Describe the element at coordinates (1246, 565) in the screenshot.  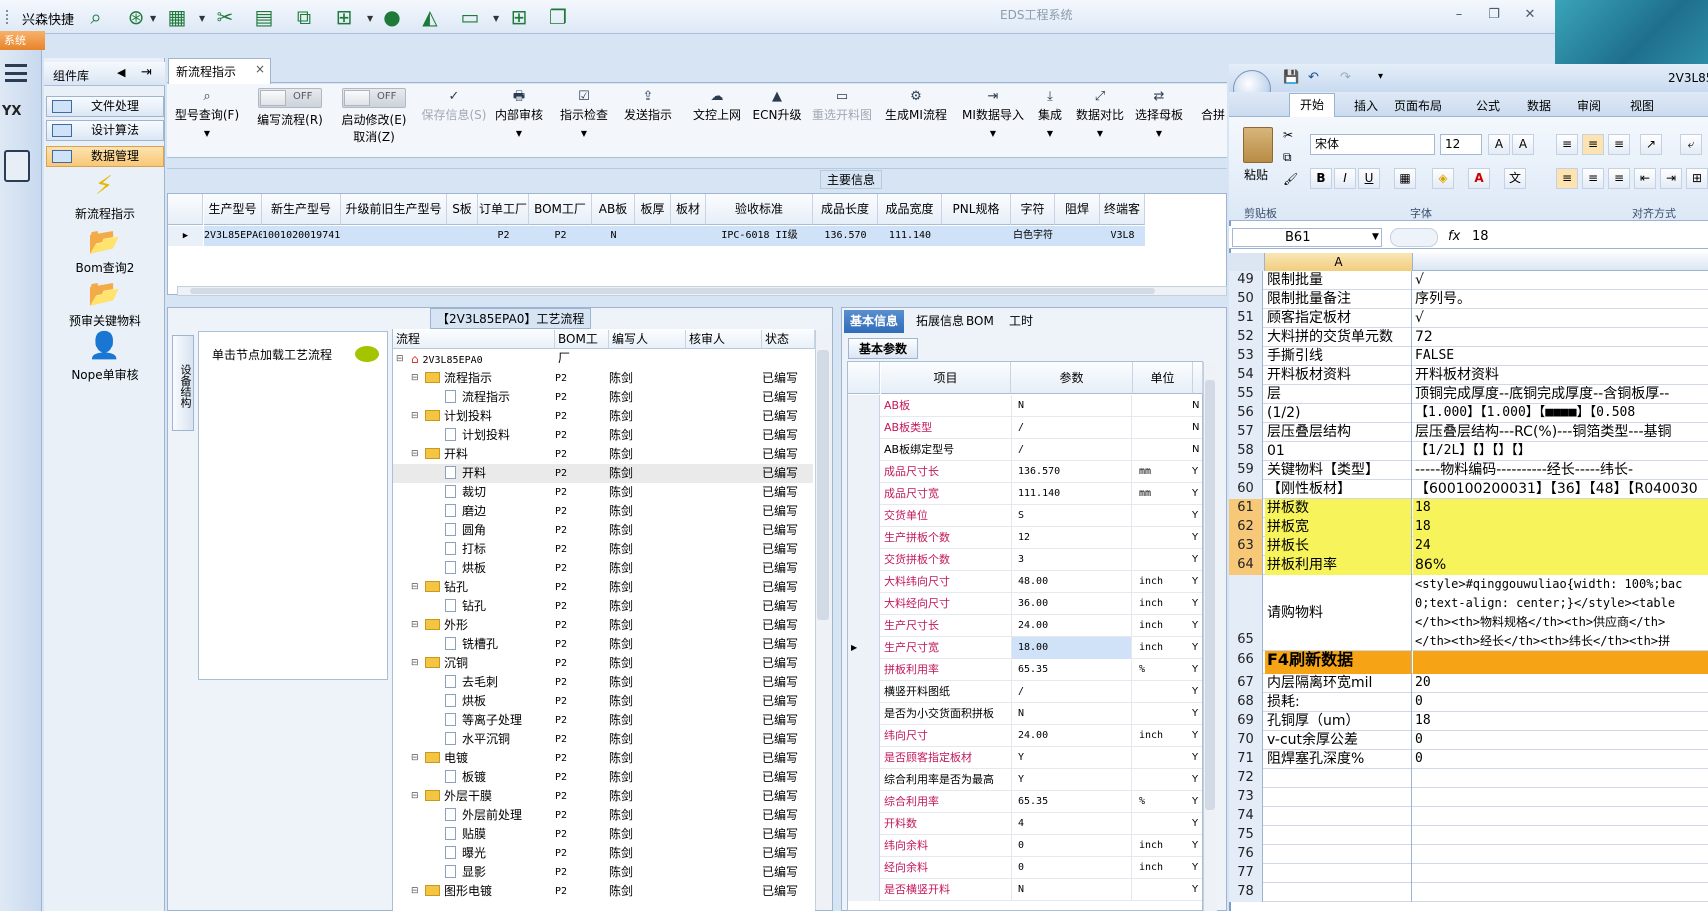
I see `row-number: 64` at that location.